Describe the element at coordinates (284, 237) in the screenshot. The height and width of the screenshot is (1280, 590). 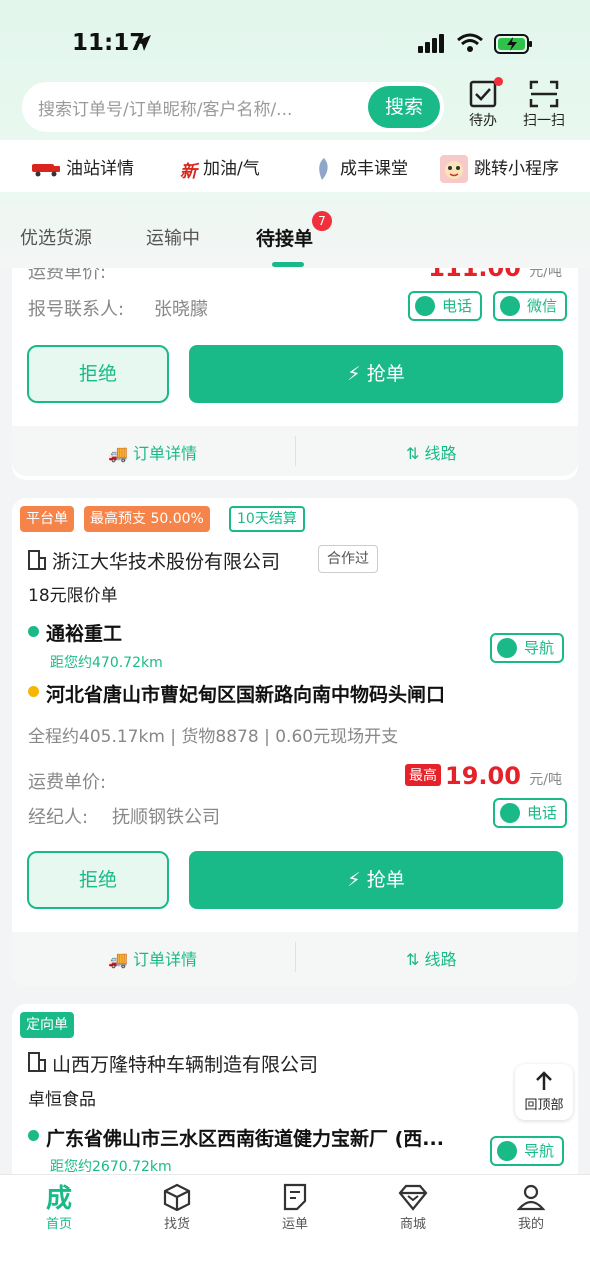
I see `tab-pending-orders: 待接单` at that location.